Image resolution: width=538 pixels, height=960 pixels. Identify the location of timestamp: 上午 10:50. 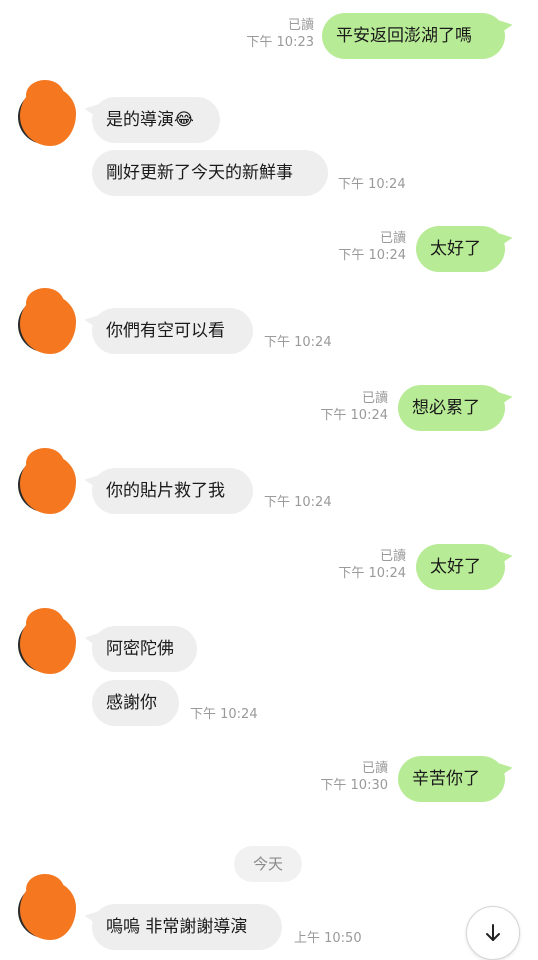
(328, 938).